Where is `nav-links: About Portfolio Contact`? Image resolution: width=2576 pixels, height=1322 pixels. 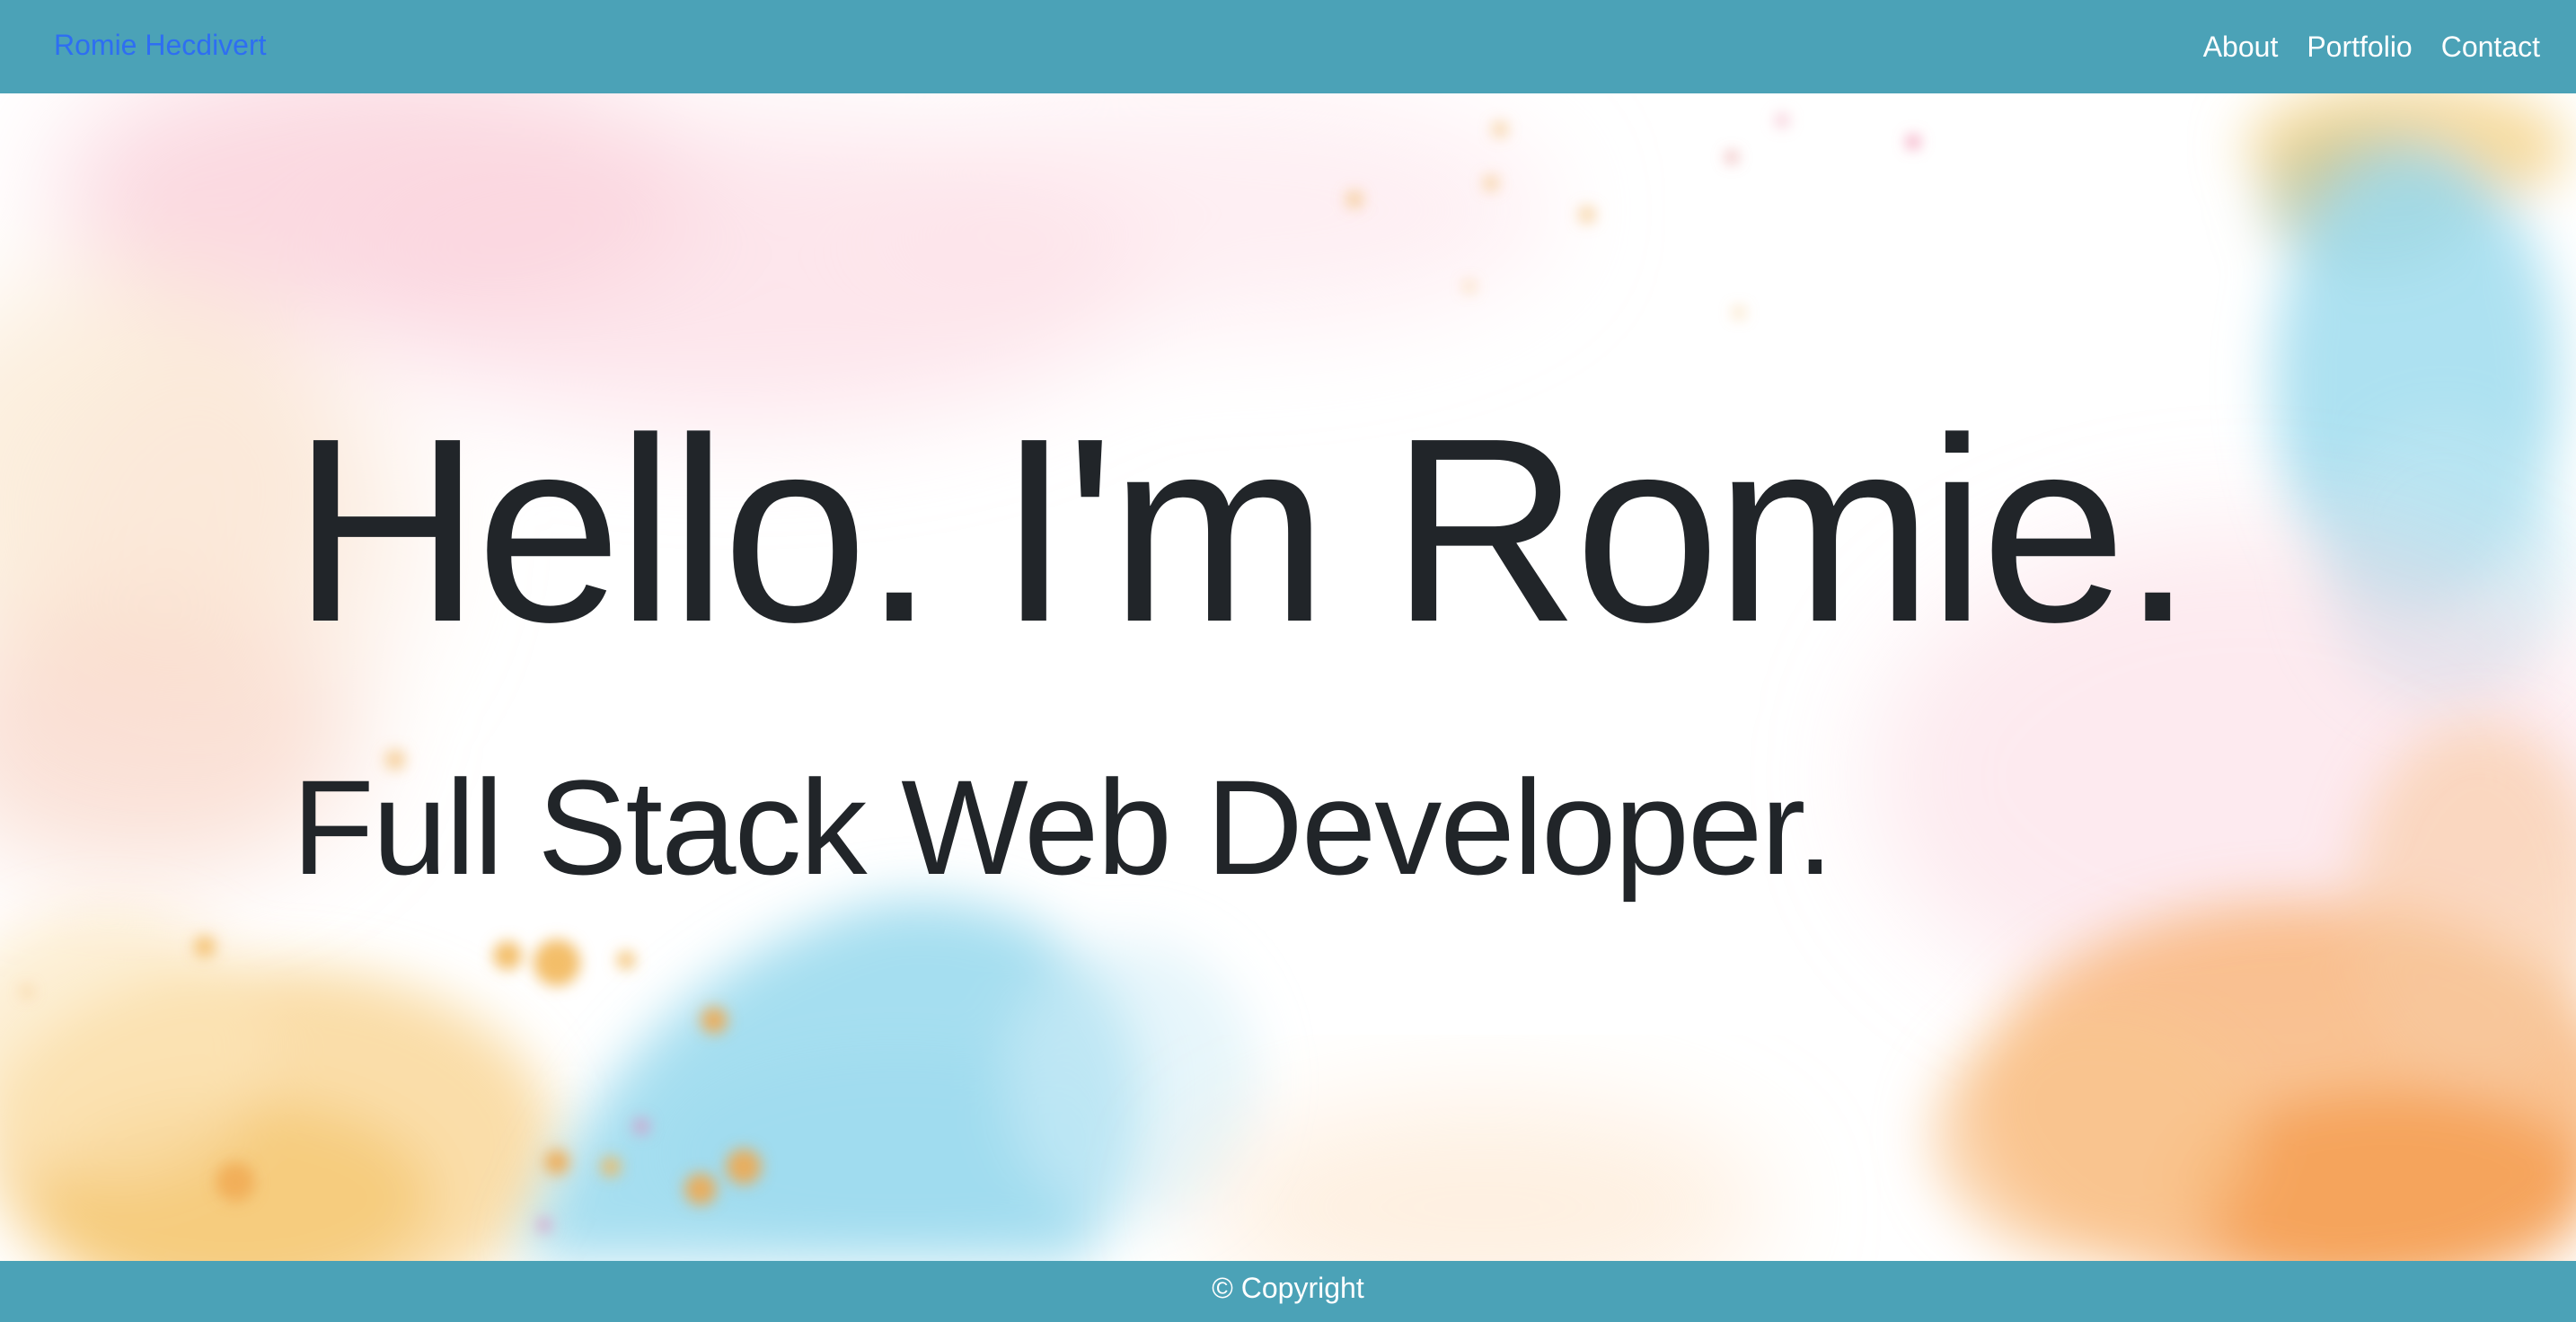 nav-links: About Portfolio Contact is located at coordinates (2357, 46).